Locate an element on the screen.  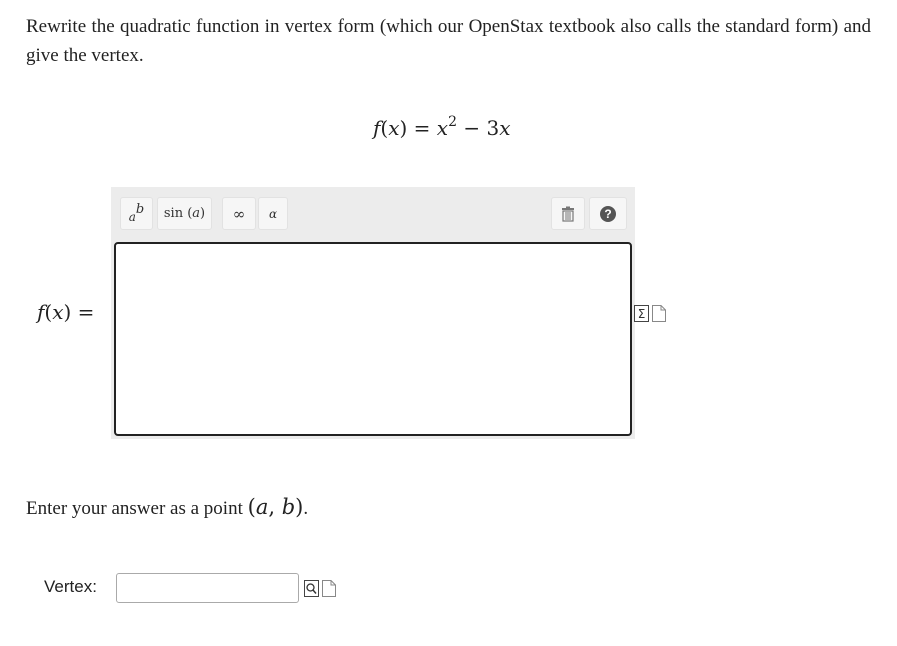
vertex-label: Vertex: is located at coordinates (70, 586).